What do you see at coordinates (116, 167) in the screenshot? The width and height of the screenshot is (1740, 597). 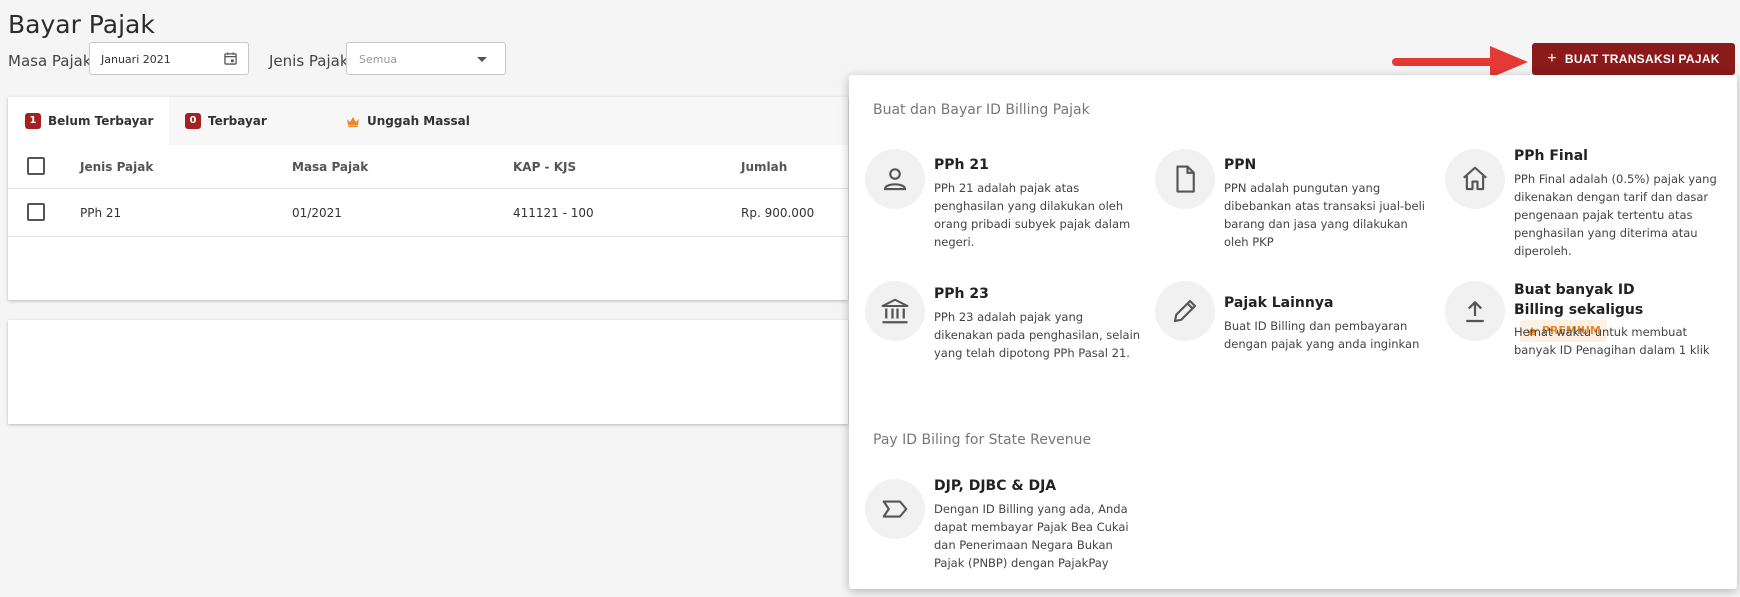 I see `column-header-jenis-pajak: Jenis Pajak` at bounding box center [116, 167].